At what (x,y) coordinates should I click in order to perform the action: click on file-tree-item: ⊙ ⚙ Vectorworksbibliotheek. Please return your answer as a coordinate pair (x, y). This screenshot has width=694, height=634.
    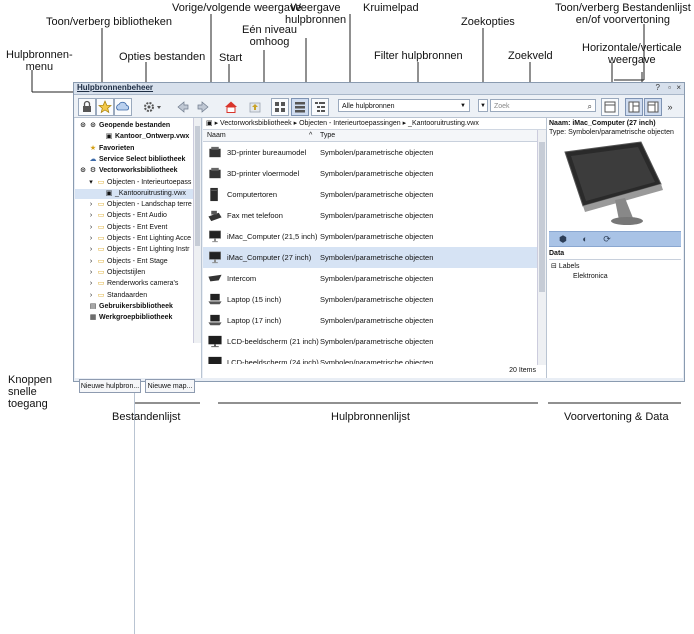
    Looking at the image, I should click on (134, 171).